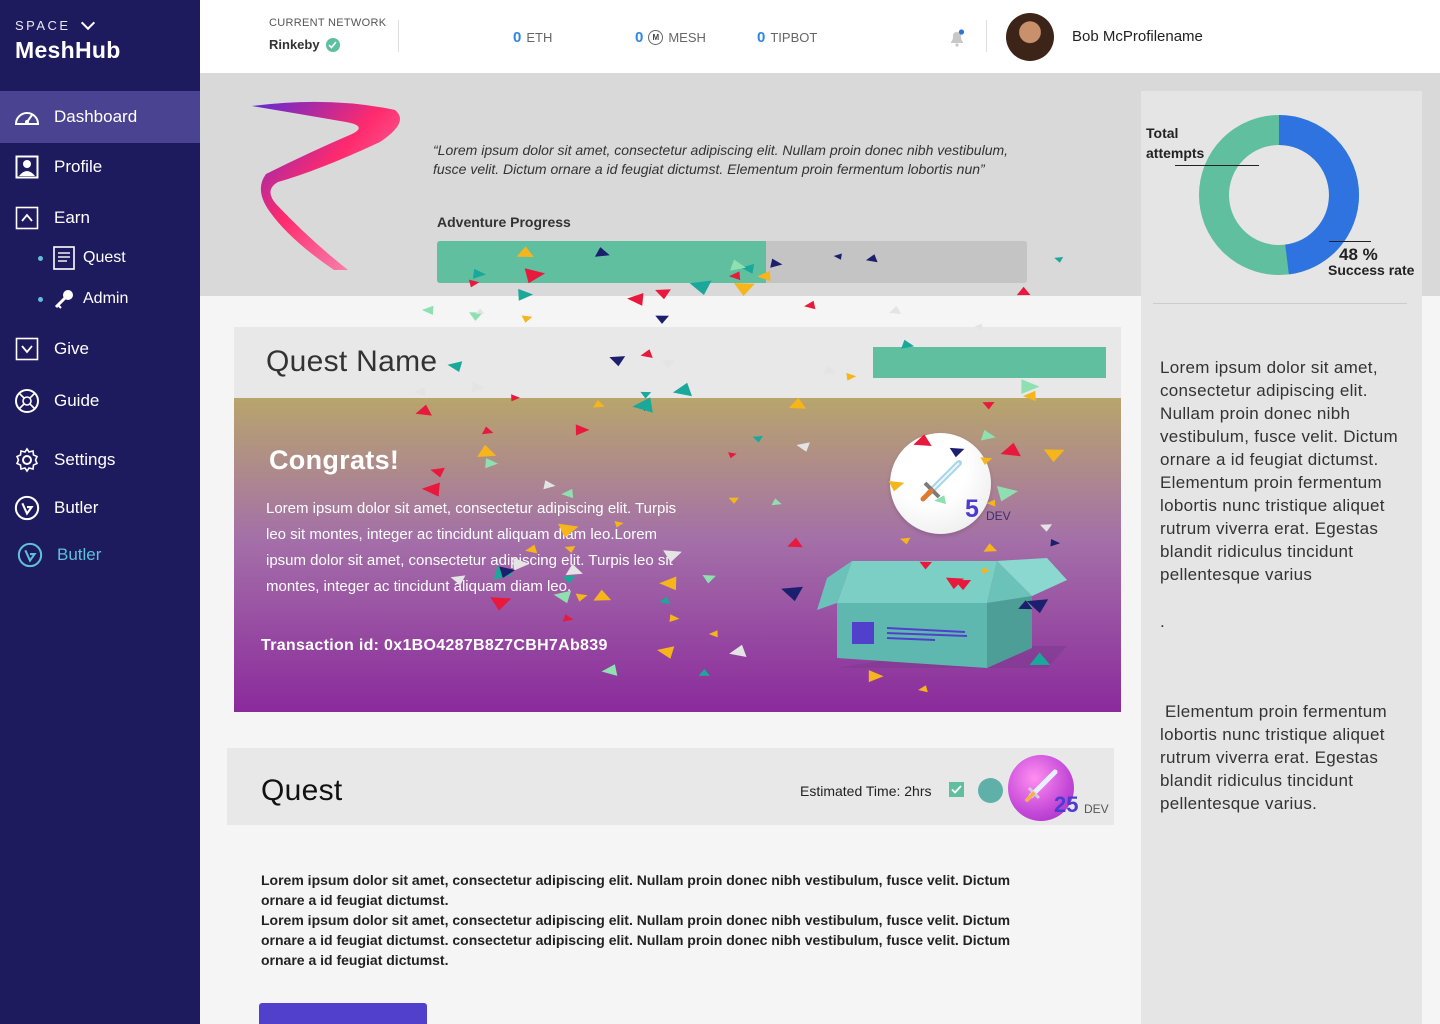 The image size is (1440, 1024). I want to click on sidebar-item-label: Dashboard, so click(96, 116).